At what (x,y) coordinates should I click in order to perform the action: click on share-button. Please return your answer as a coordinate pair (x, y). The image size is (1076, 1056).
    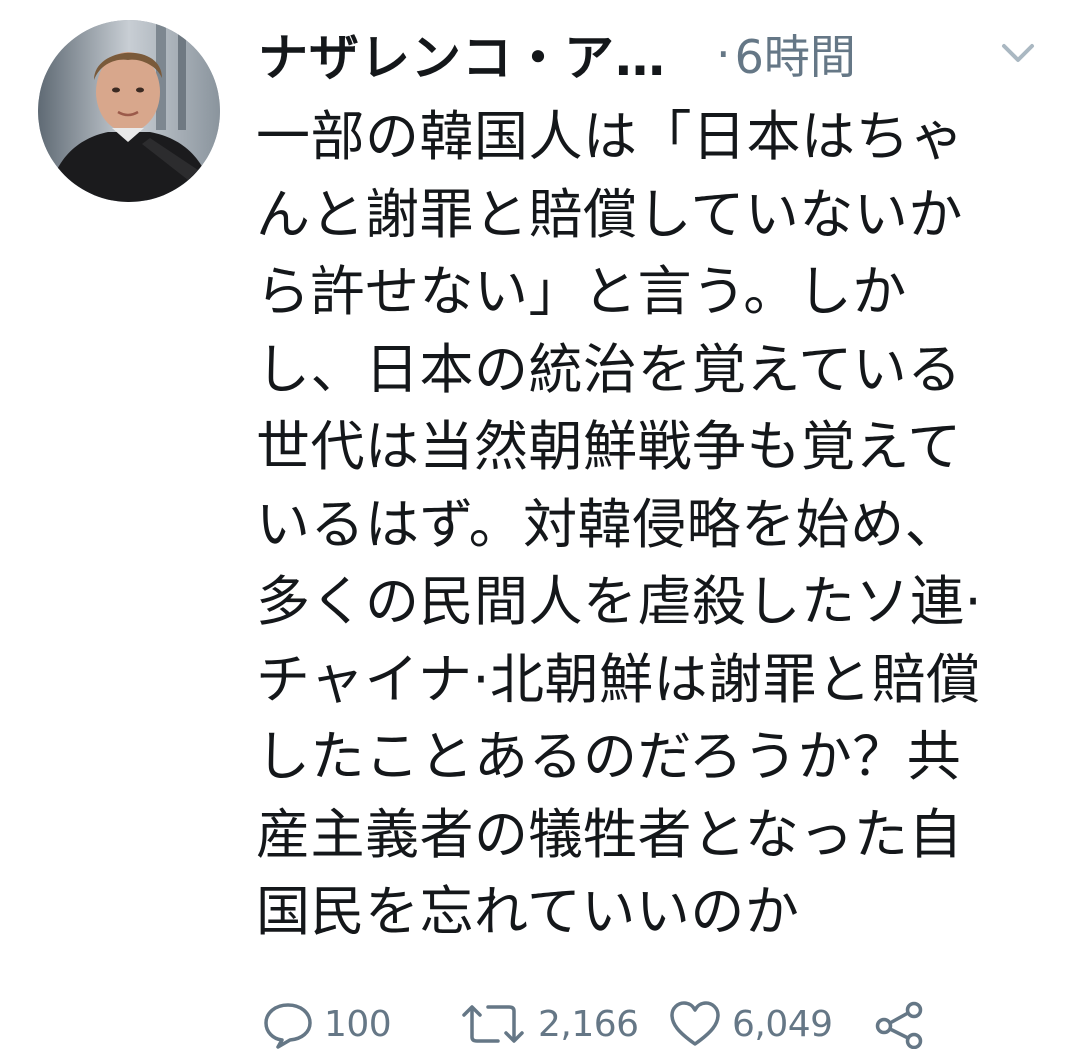
    Looking at the image, I should click on (900, 1024).